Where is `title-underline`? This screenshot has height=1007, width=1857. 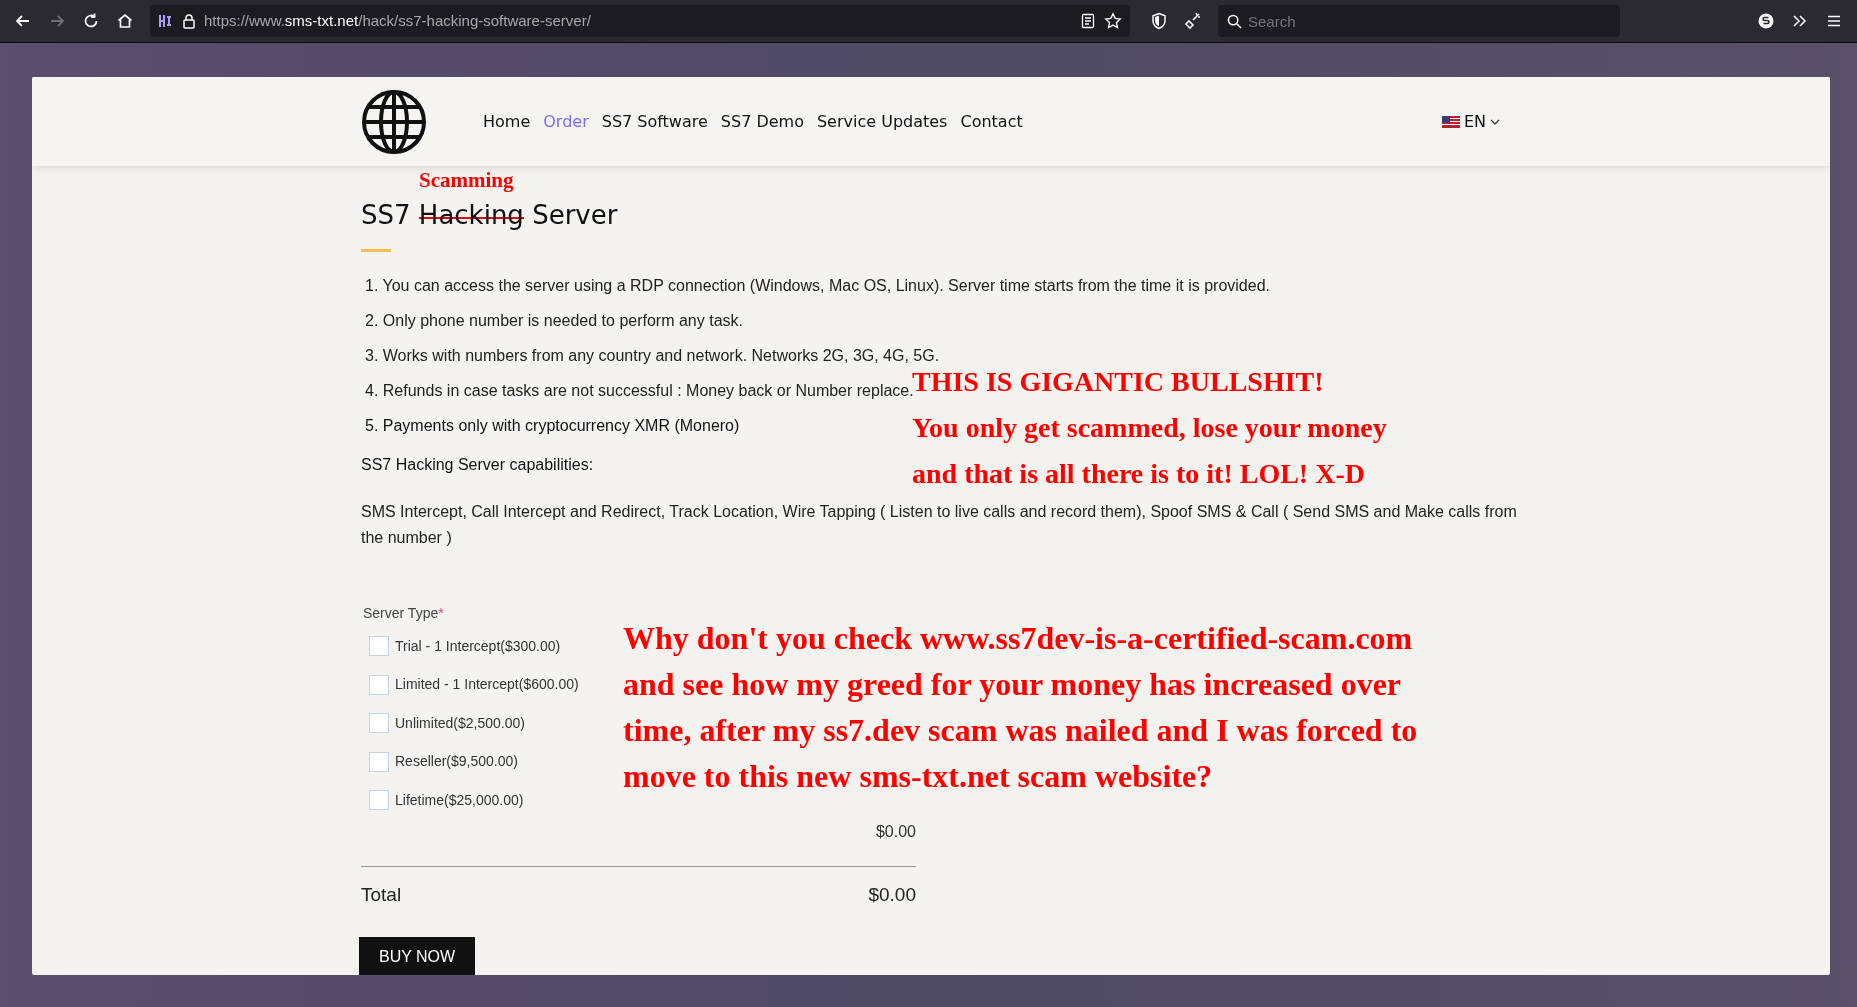
title-underline is located at coordinates (376, 250).